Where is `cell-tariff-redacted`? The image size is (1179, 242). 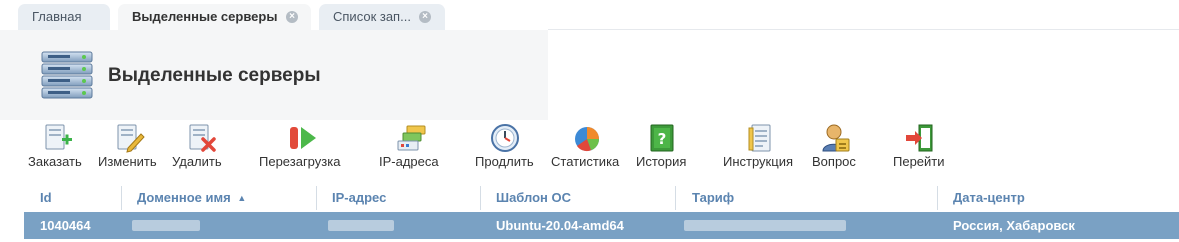
cell-tariff-redacted is located at coordinates (765, 225).